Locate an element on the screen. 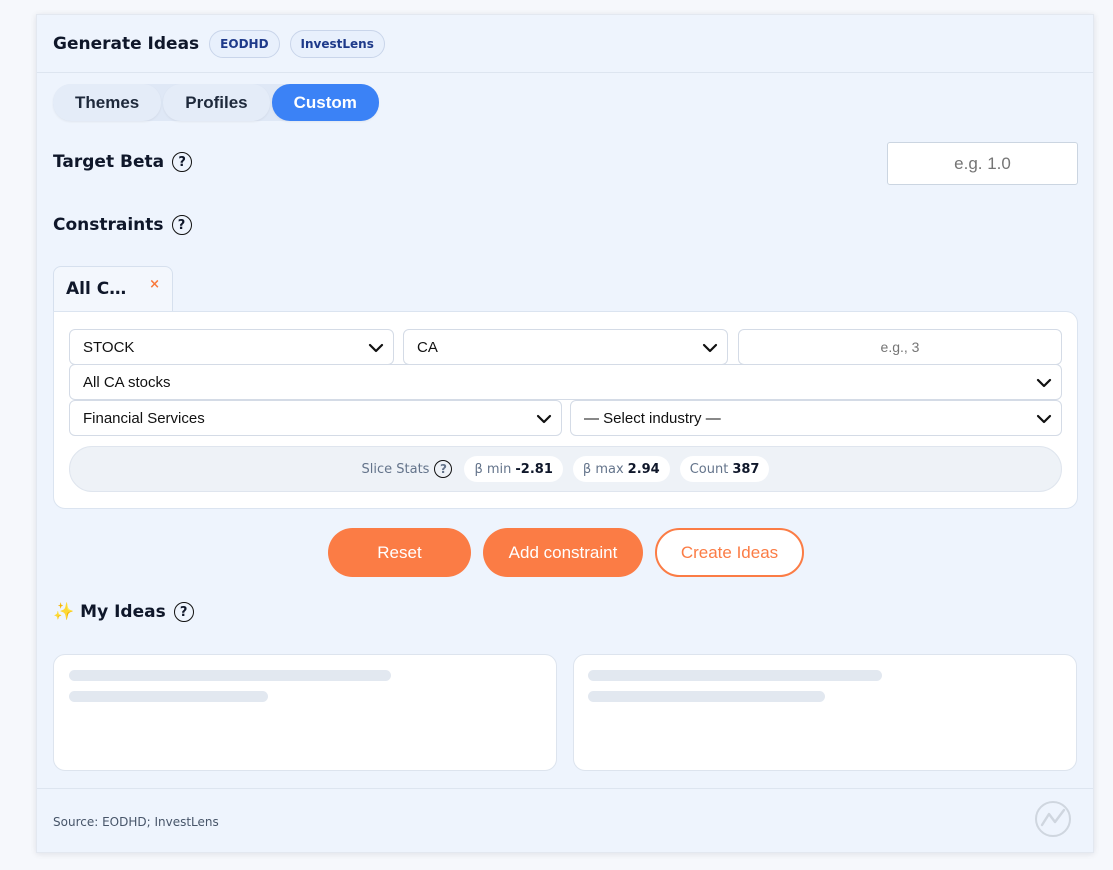  beta-min-value: -2.81 is located at coordinates (534, 469).